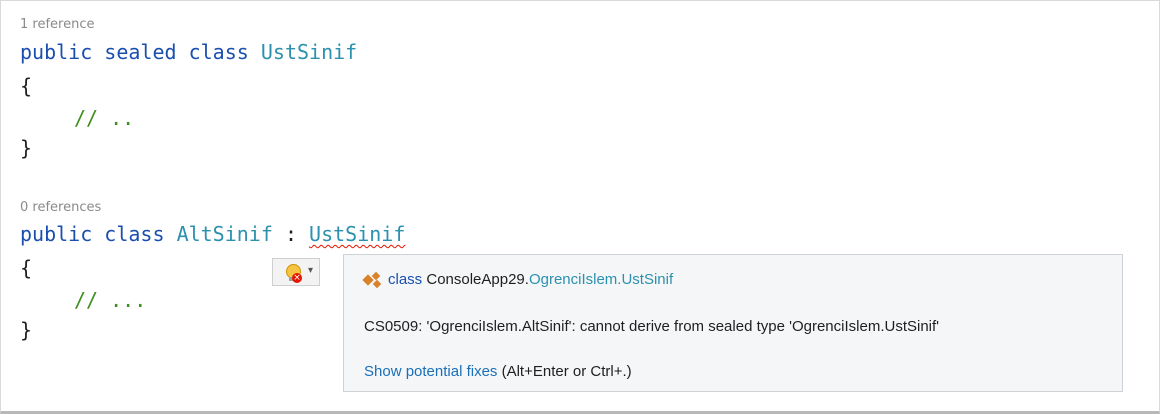  I want to click on class-icon, so click(373, 280).